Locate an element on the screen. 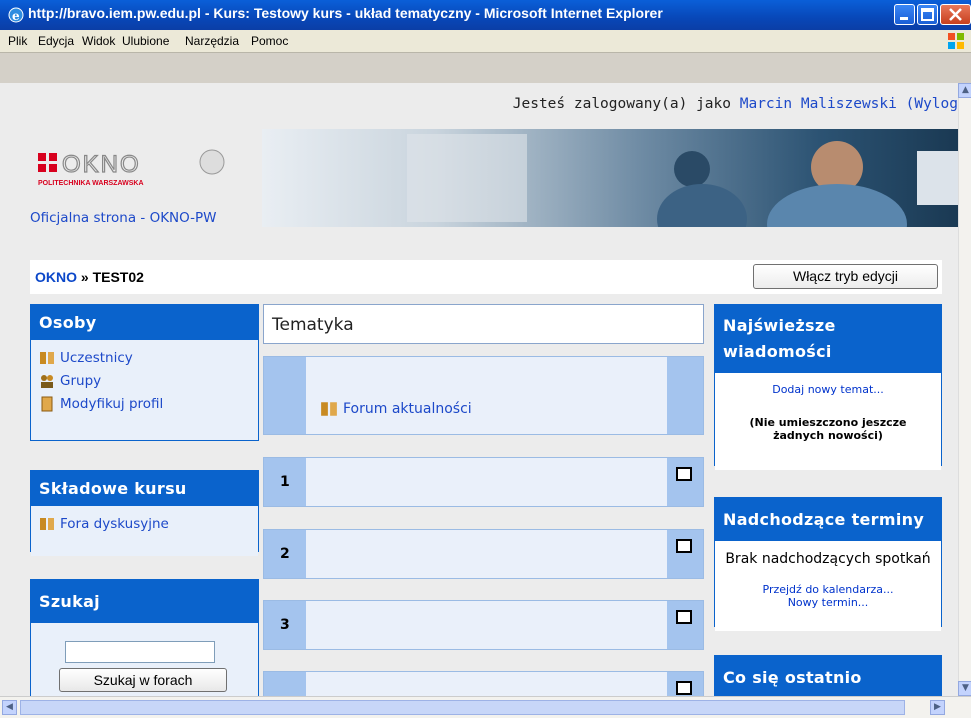  logo-subtitle: POLITECHNIKA WARSZAWSKA is located at coordinates (91, 183).